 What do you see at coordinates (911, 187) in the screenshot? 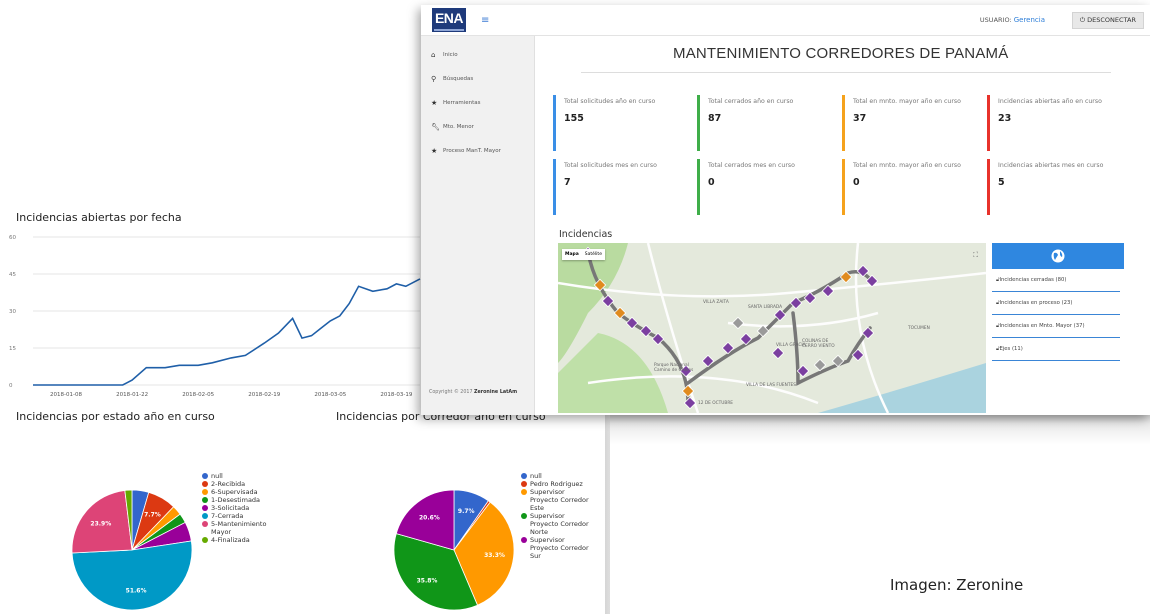
I see `kpi-card: Total en mnto. mayor año en curso 0` at bounding box center [911, 187].